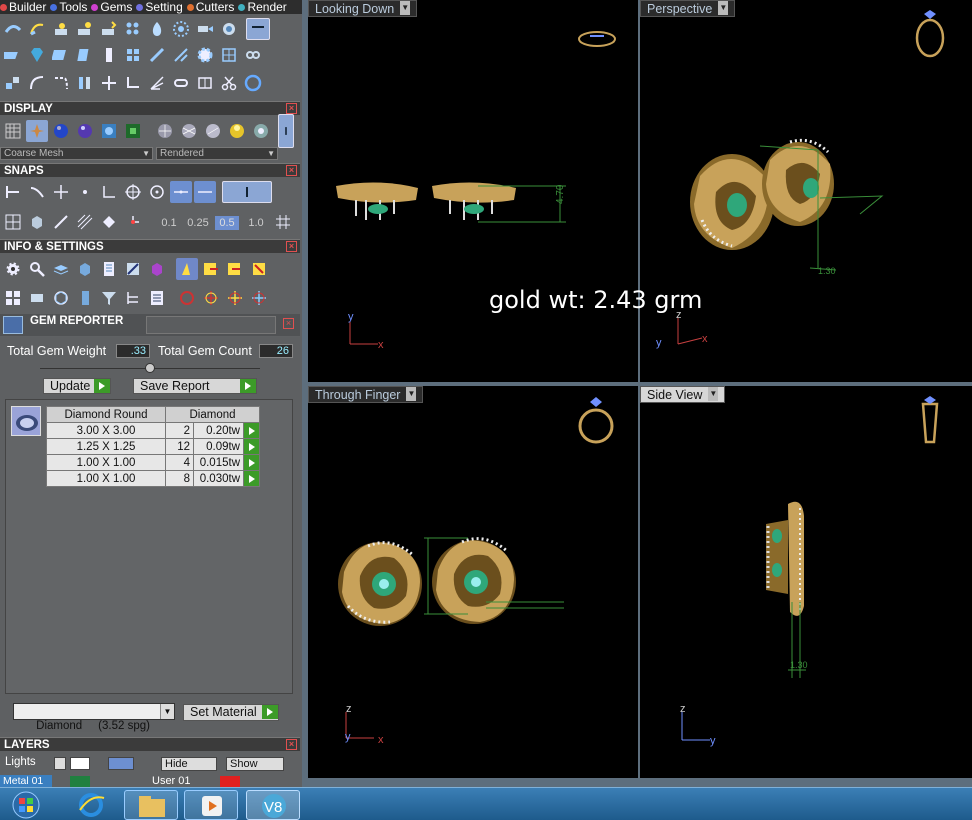  I want to click on snap-value-3: 1.0, so click(256, 223).